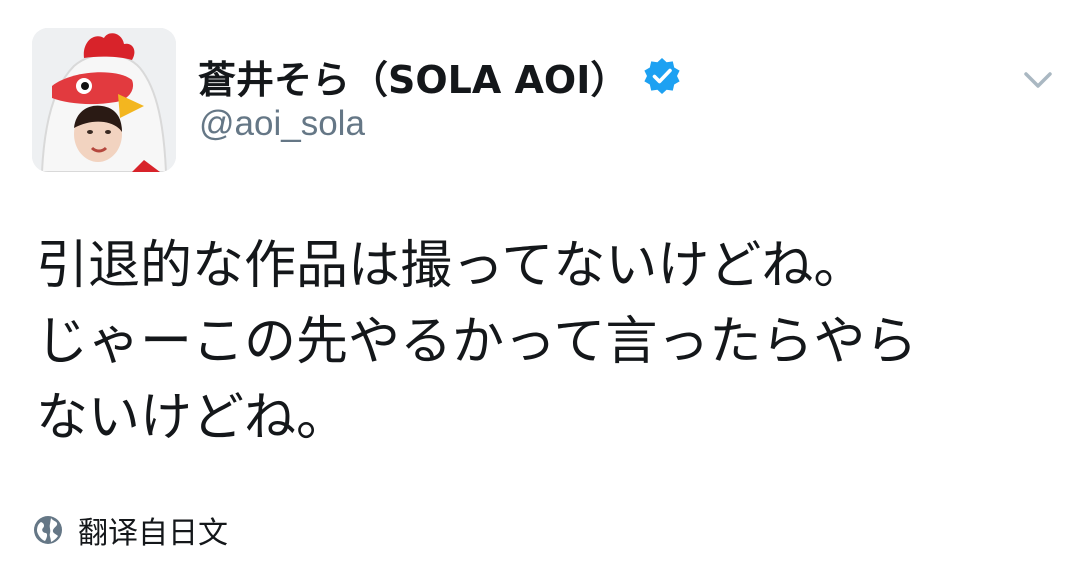 This screenshot has width=1080, height=562. Describe the element at coordinates (413, 76) in the screenshot. I see `display-name: 蒼井そら（SOLA AOI）` at that location.